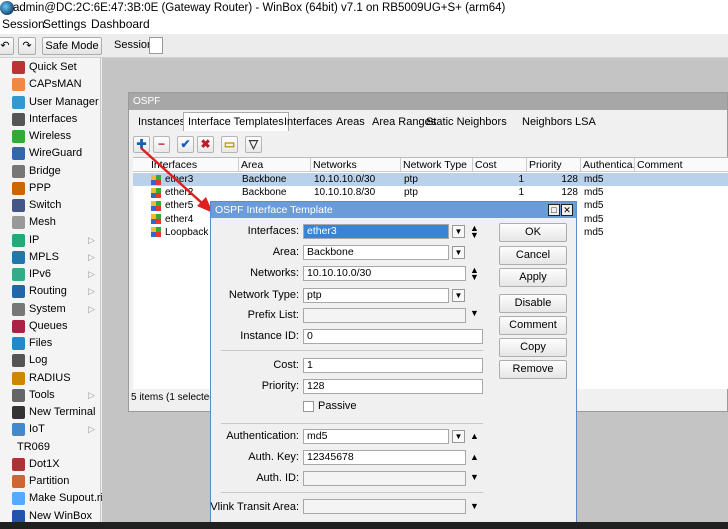 The width and height of the screenshot is (728, 529). What do you see at coordinates (50, 205) in the screenshot?
I see `sidebar-item-switch: Switch` at bounding box center [50, 205].